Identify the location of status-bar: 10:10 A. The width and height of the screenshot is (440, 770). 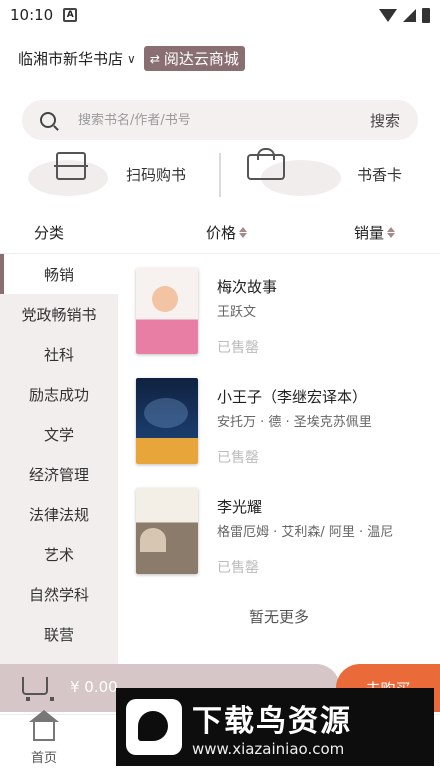
(220, 15).